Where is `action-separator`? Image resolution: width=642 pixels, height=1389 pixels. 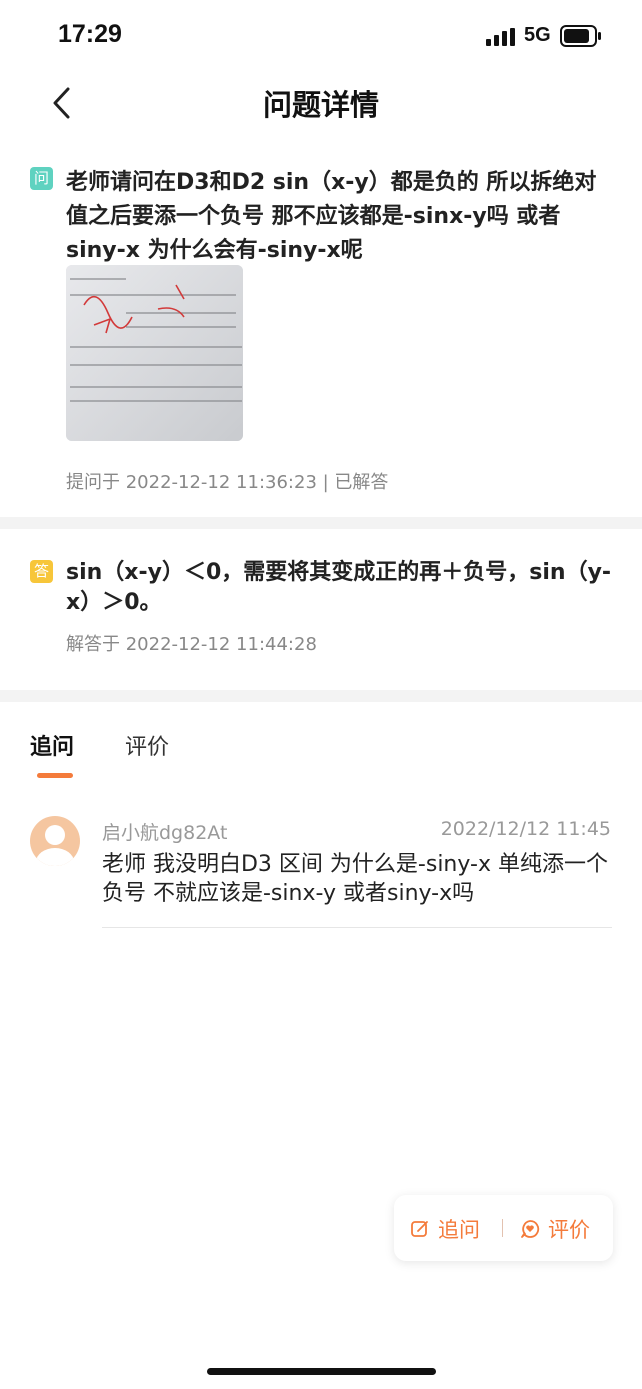 action-separator is located at coordinates (502, 1228).